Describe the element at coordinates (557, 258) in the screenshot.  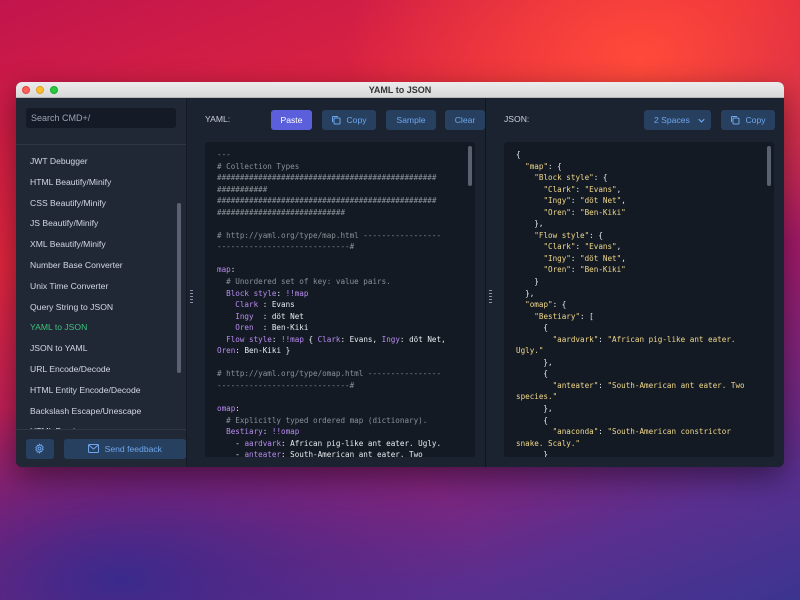
I see `code-token: "Ingy"` at that location.